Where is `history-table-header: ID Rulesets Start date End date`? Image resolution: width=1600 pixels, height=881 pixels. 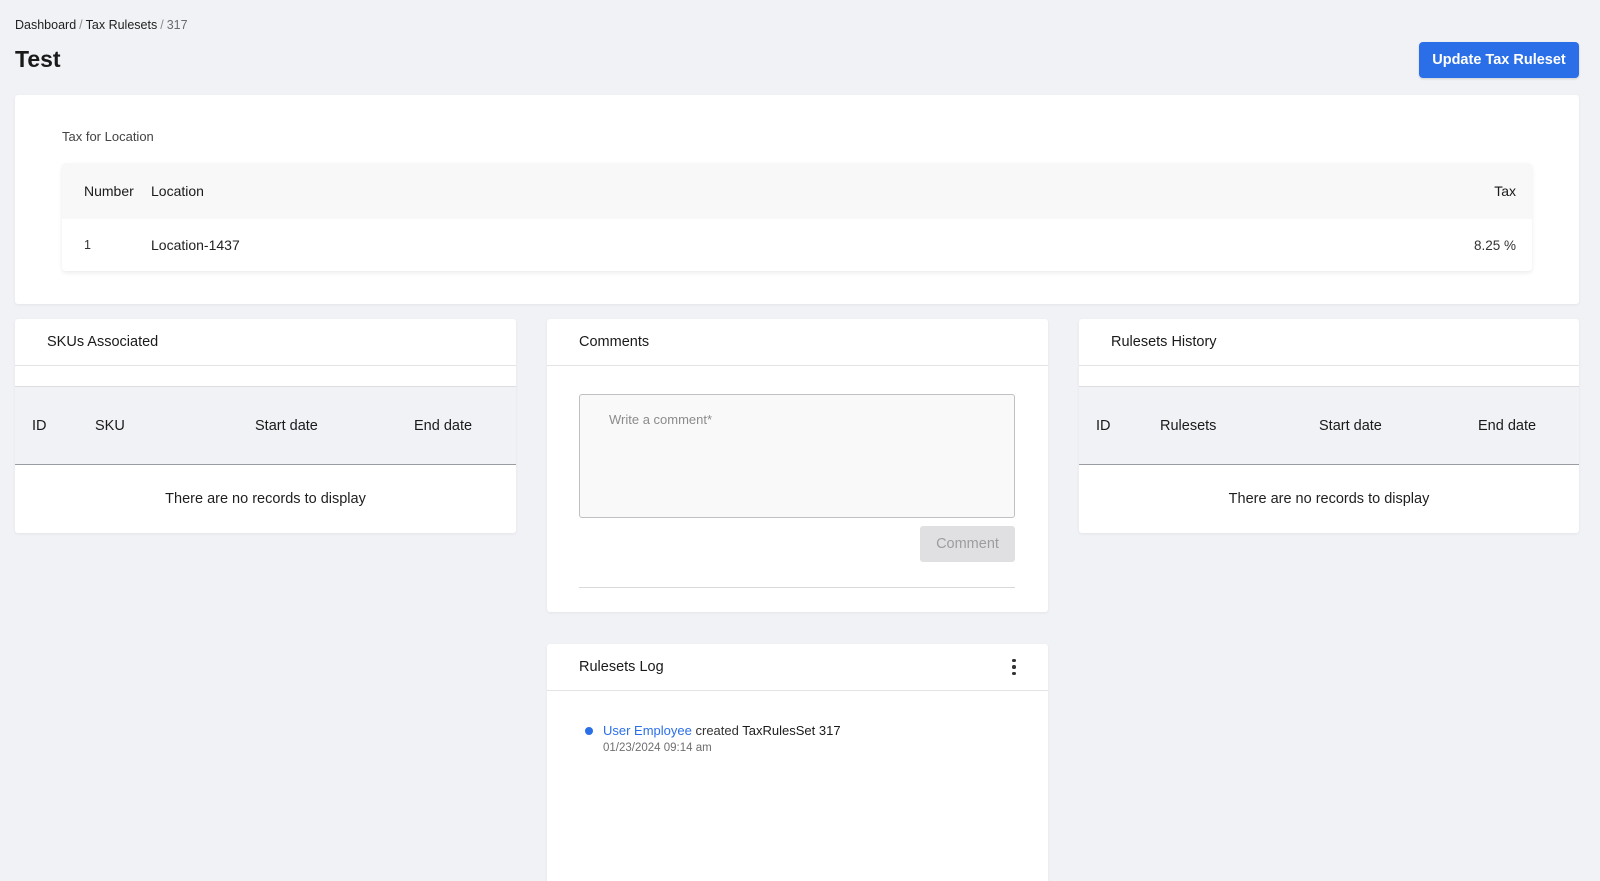 history-table-header: ID Rulesets Start date End date is located at coordinates (1329, 425).